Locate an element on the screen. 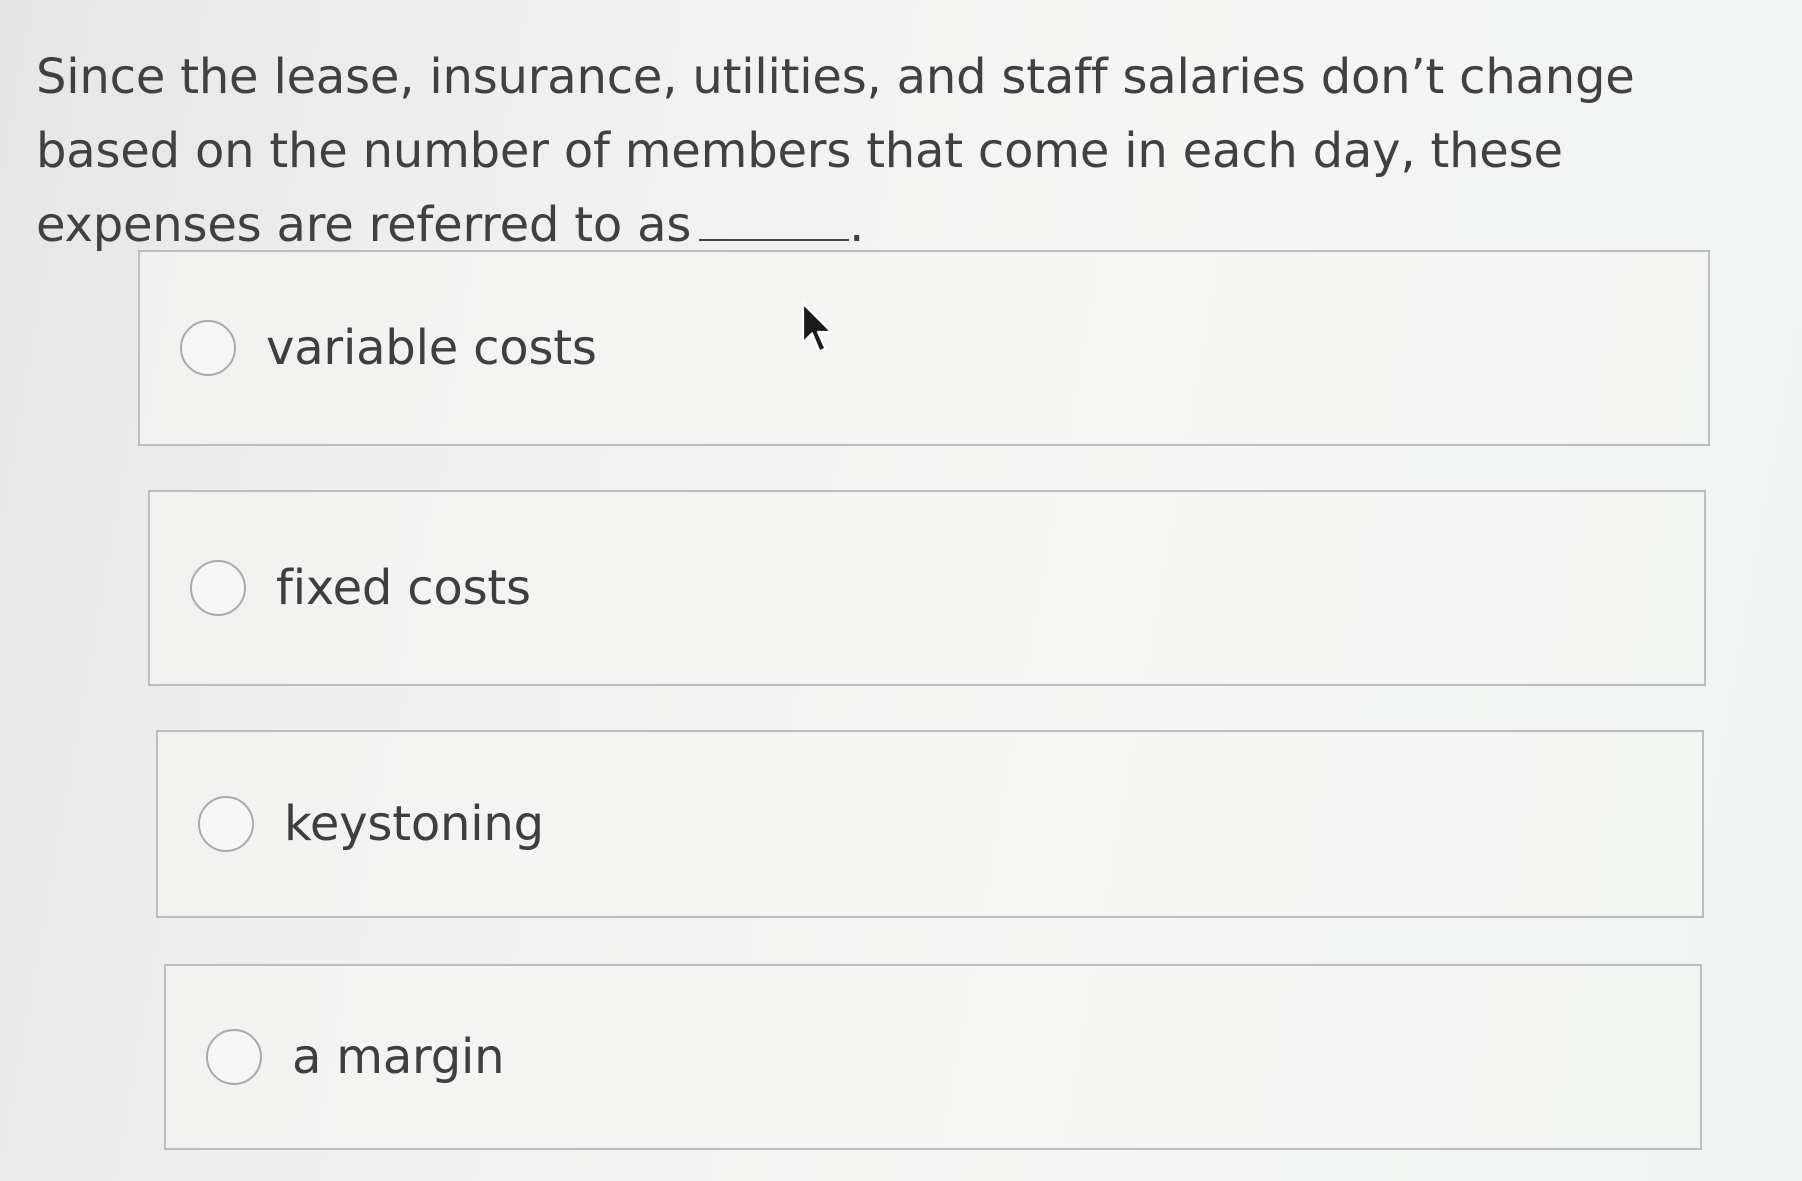 The image size is (1802, 1181). question-punct: . is located at coordinates (857, 225).